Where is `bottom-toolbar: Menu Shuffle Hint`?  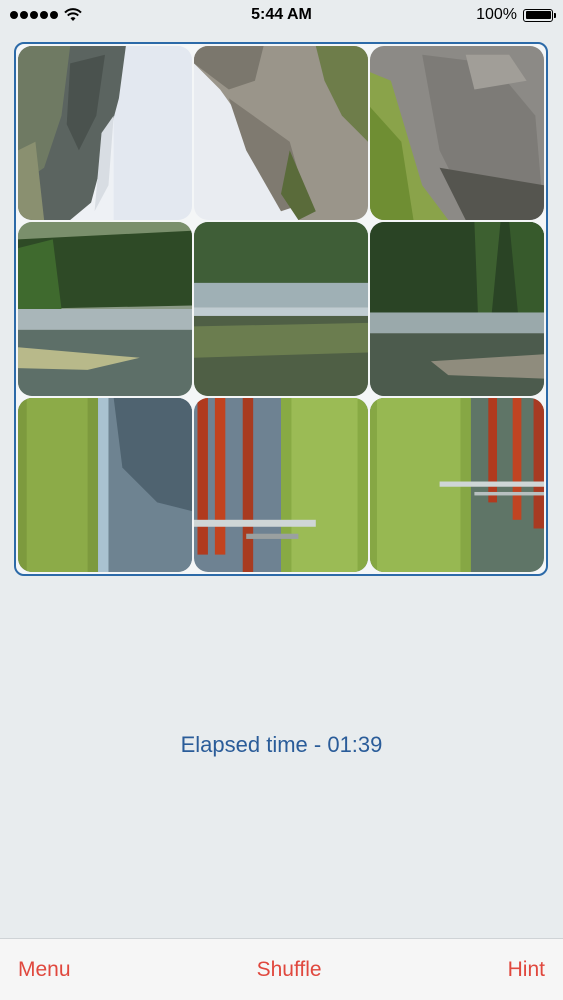
bottom-toolbar: Menu Shuffle Hint is located at coordinates (281, 969).